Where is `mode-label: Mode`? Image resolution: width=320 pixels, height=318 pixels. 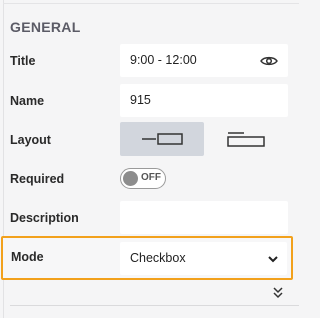
mode-label: Mode is located at coordinates (27, 257).